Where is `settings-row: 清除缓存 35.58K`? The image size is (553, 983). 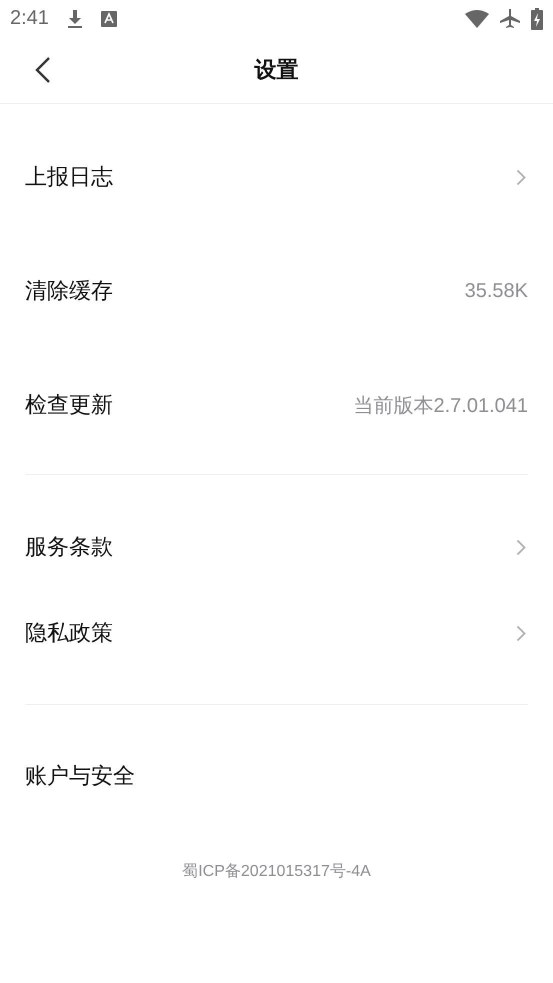 settings-row: 清除缓存 35.58K is located at coordinates (276, 291).